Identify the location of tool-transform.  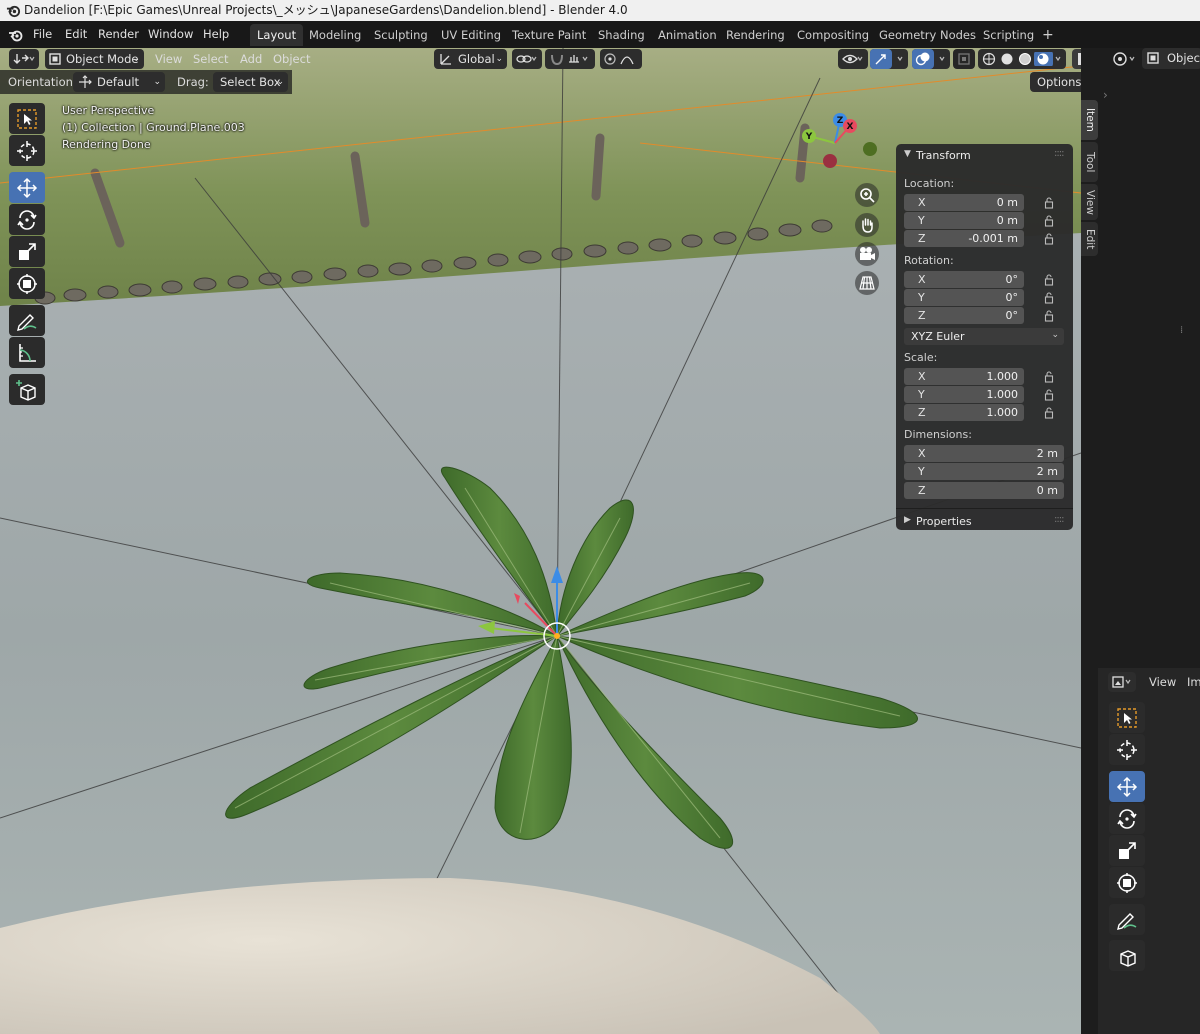
(27, 283).